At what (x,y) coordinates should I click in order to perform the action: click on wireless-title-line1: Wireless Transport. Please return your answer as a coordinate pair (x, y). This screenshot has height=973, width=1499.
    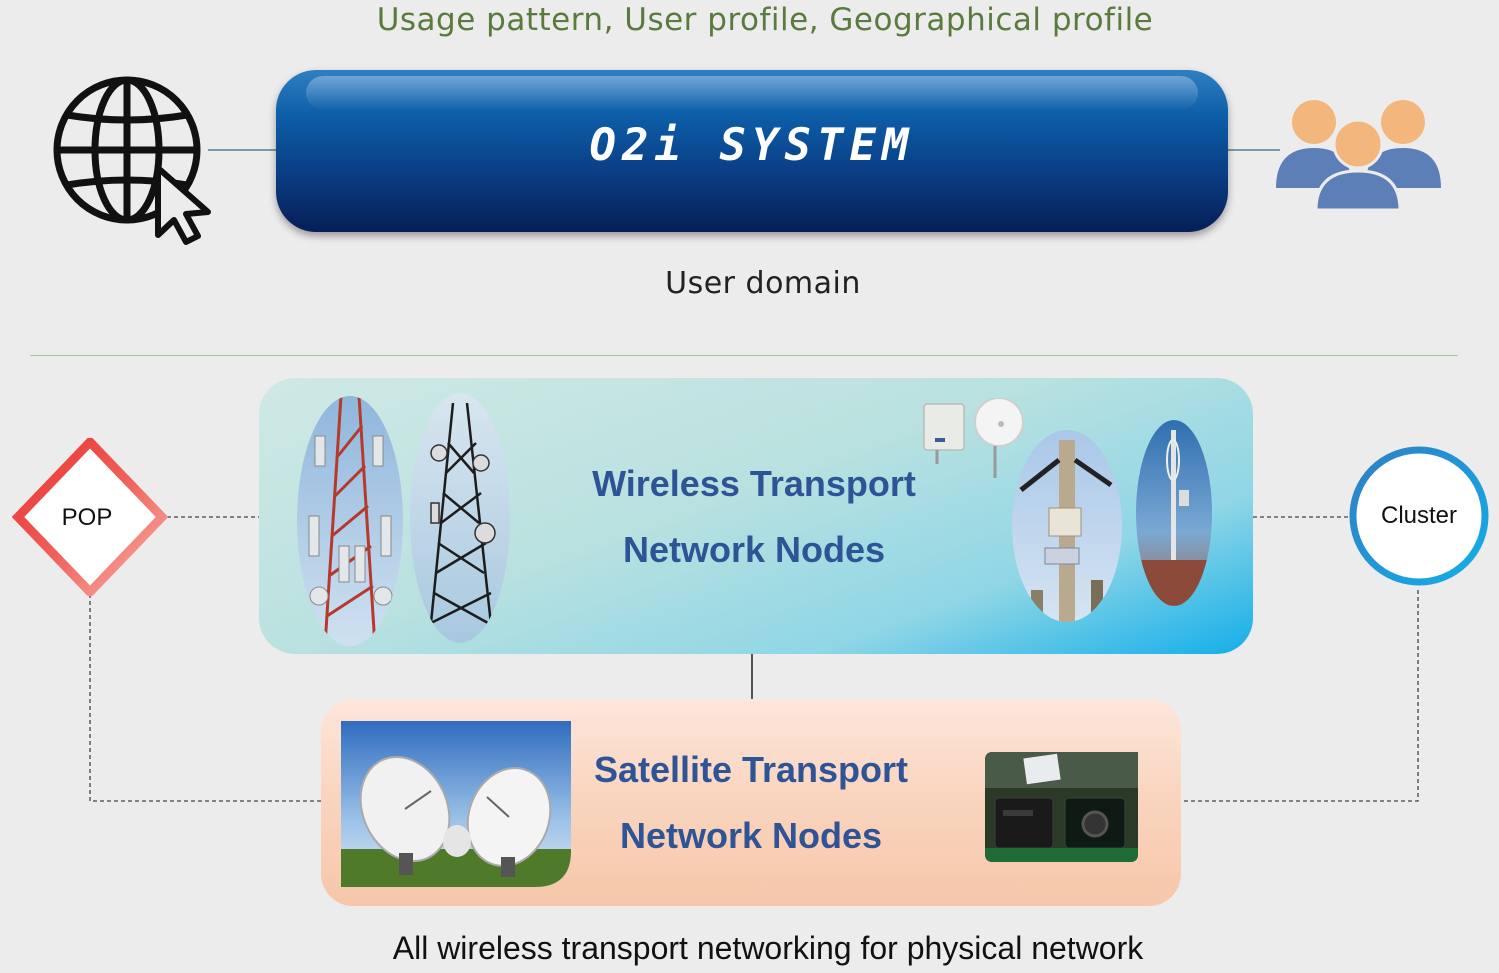
    Looking at the image, I should click on (754, 483).